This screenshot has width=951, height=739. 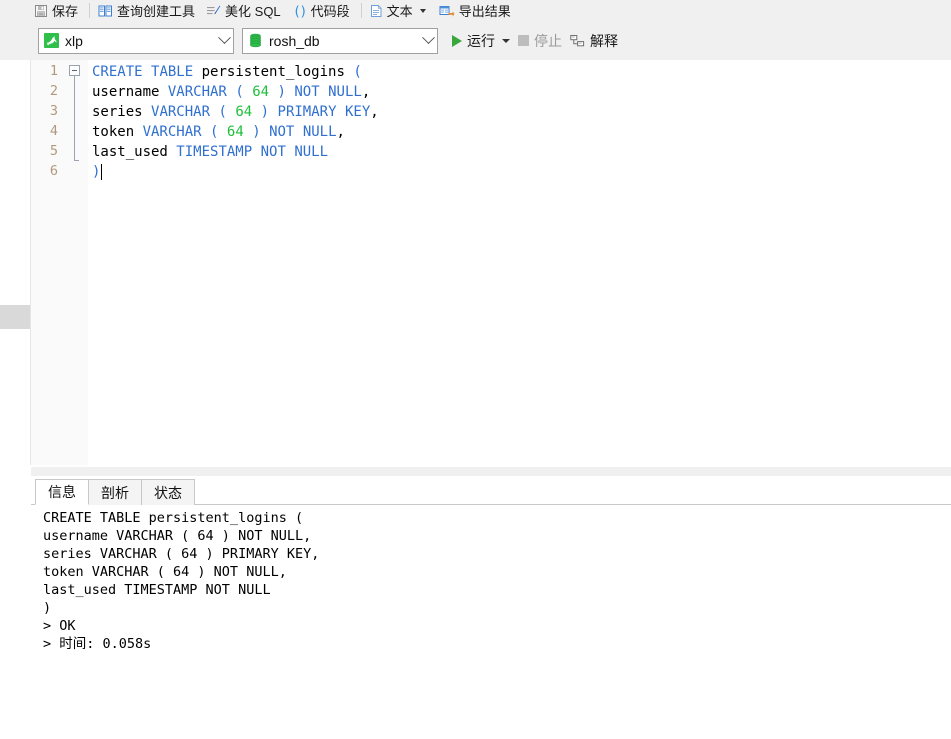 I want to click on beautify-sql-icon, so click(x=213, y=11).